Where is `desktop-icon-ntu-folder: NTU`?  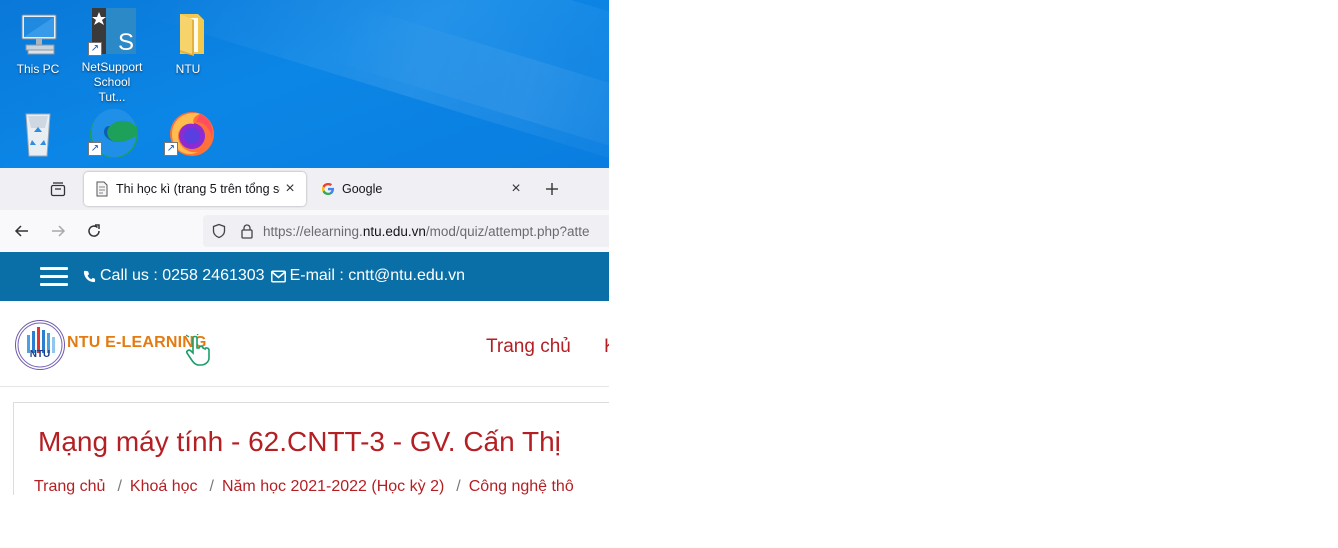
desktop-icon-ntu-folder: NTU is located at coordinates (188, 43).